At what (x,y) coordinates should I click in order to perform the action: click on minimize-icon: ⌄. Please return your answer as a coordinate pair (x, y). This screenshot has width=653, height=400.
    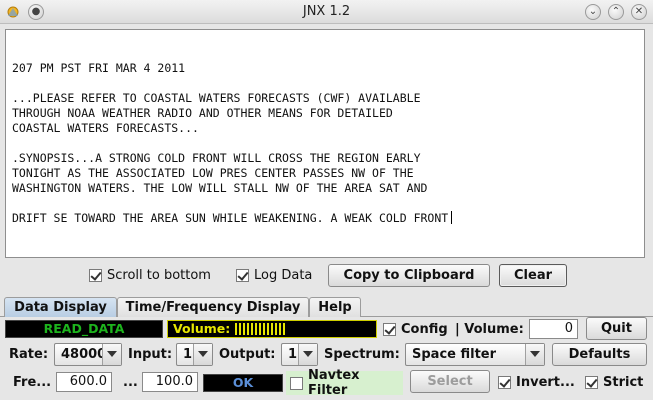
    Looking at the image, I should click on (593, 12).